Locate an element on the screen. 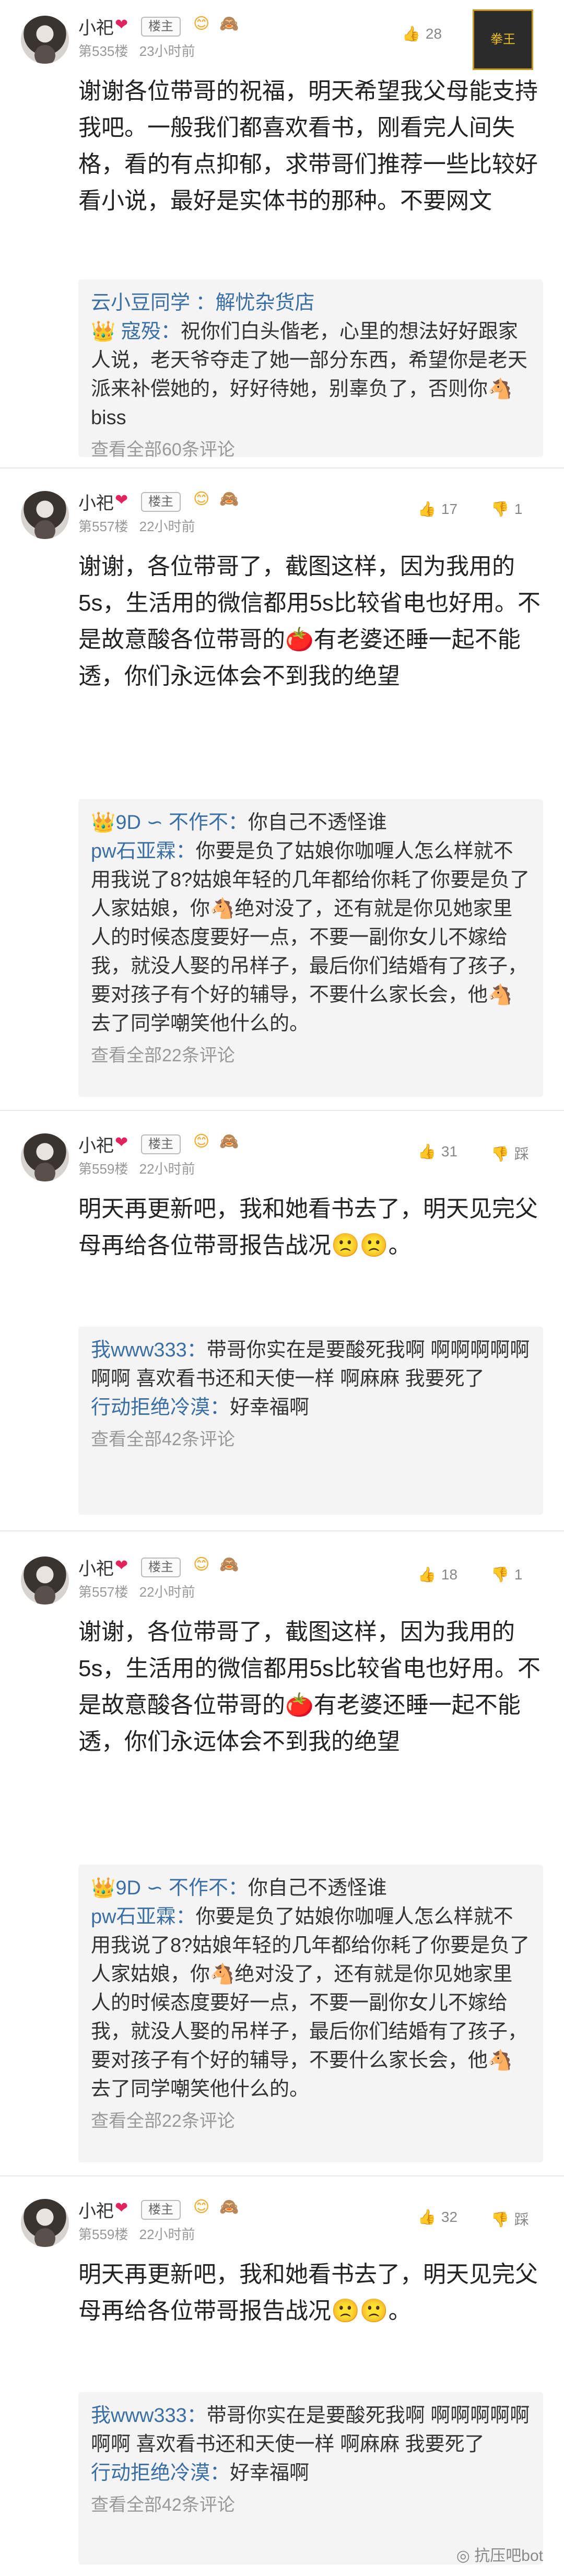 This screenshot has height=2576, width=564. like-count: 31 is located at coordinates (450, 1151).